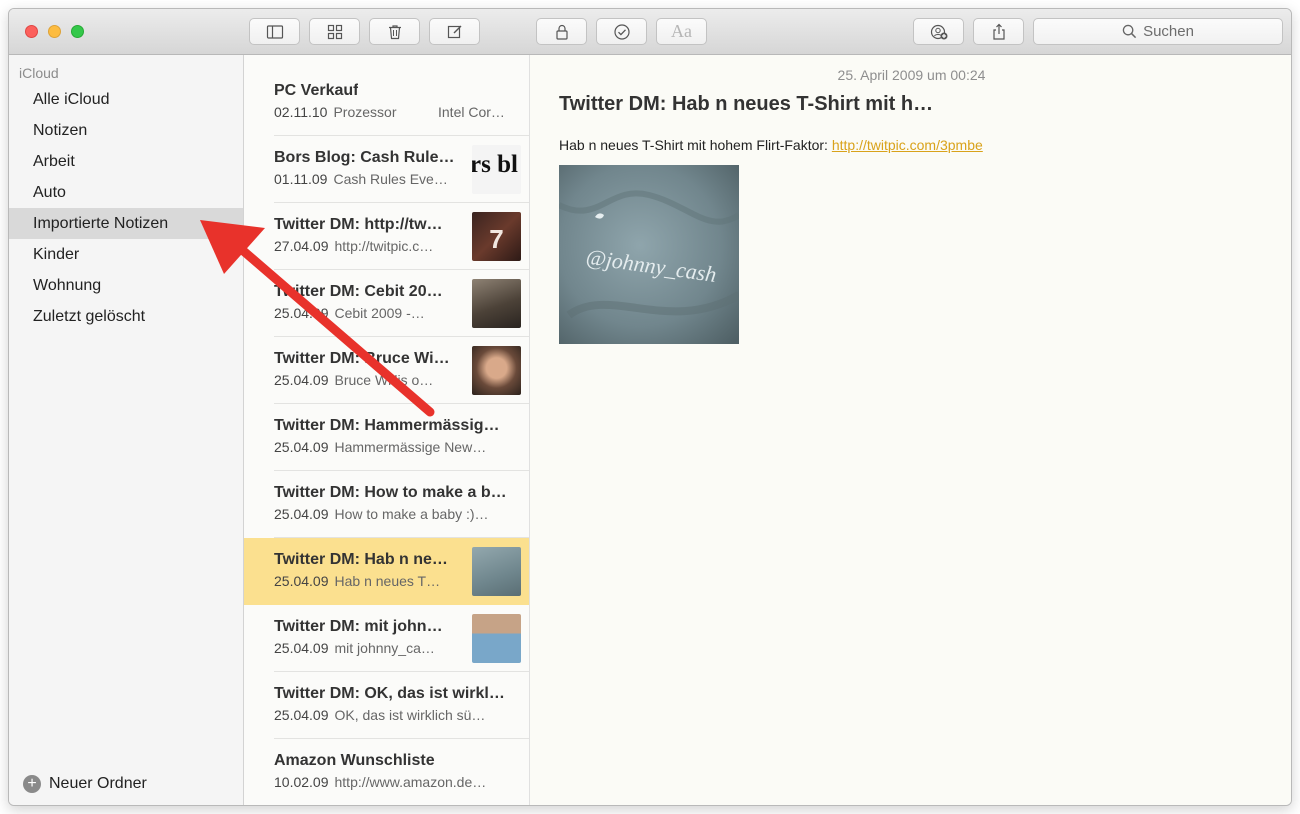 This screenshot has height=814, width=1300. Describe the element at coordinates (365, 112) in the screenshot. I see `note-preview: Prozessor` at that location.